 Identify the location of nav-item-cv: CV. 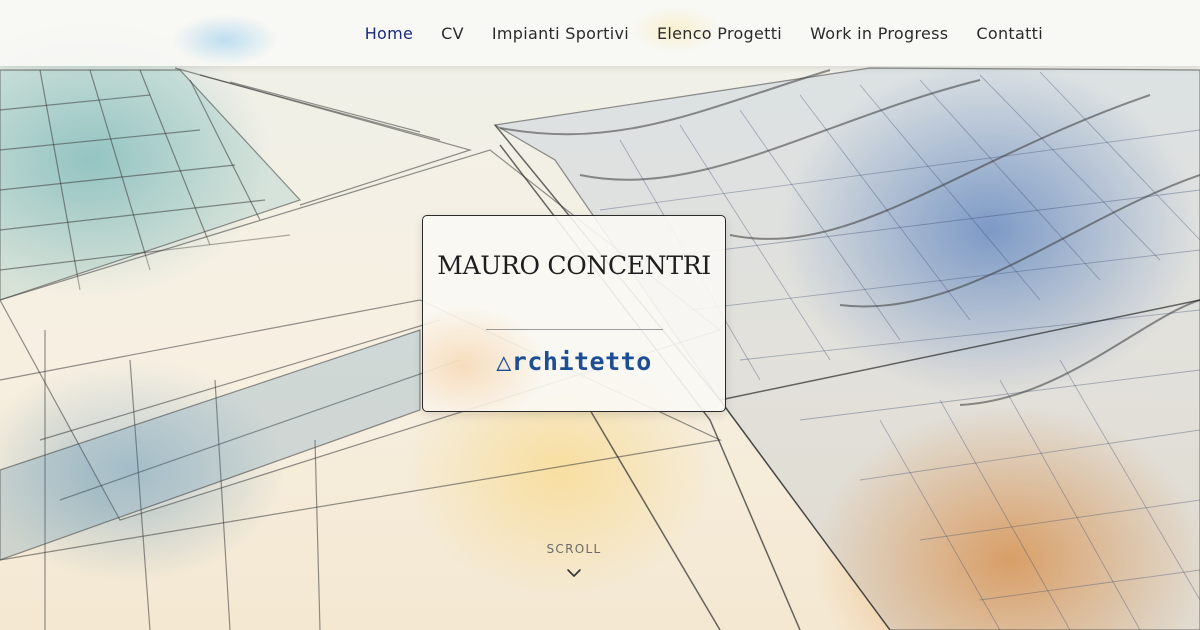
(452, 33).